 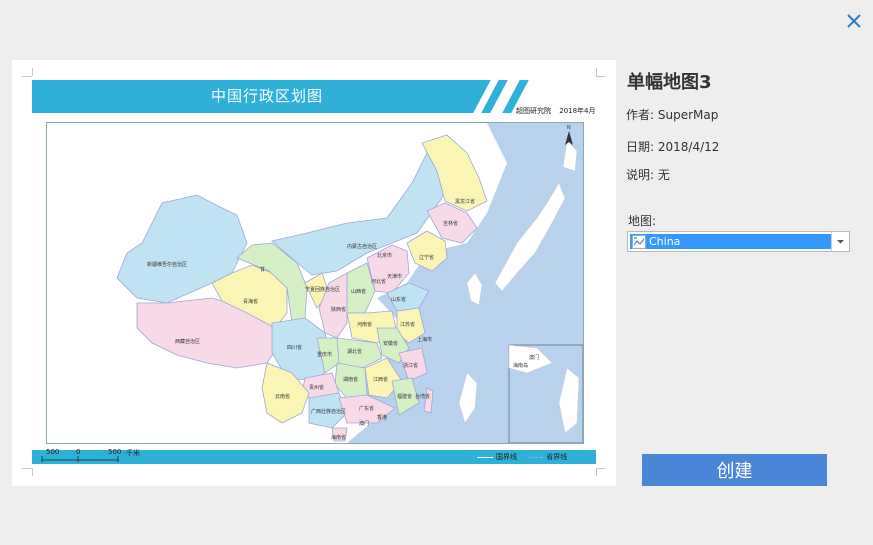 I want to click on author-row: 作者: SuperMap, so click(x=672, y=114).